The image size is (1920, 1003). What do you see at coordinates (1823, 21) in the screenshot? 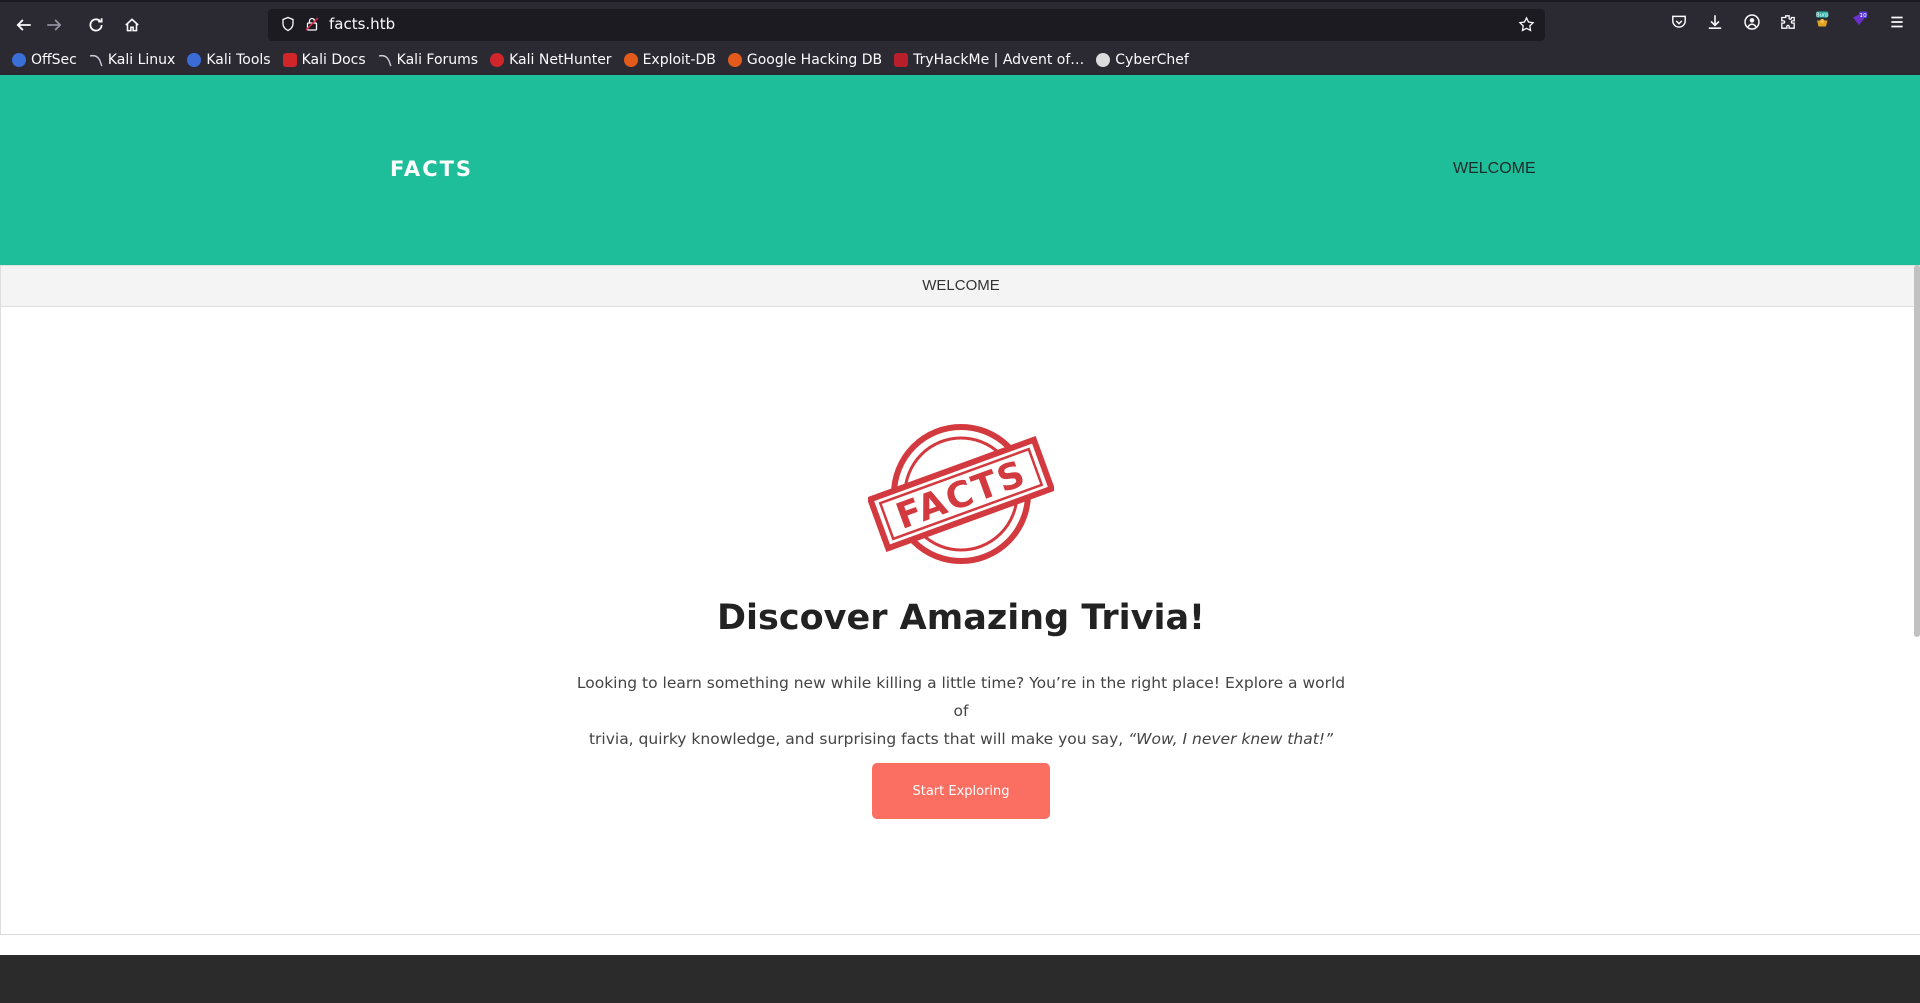
I see `burp-extension-icon: Burp` at bounding box center [1823, 21].